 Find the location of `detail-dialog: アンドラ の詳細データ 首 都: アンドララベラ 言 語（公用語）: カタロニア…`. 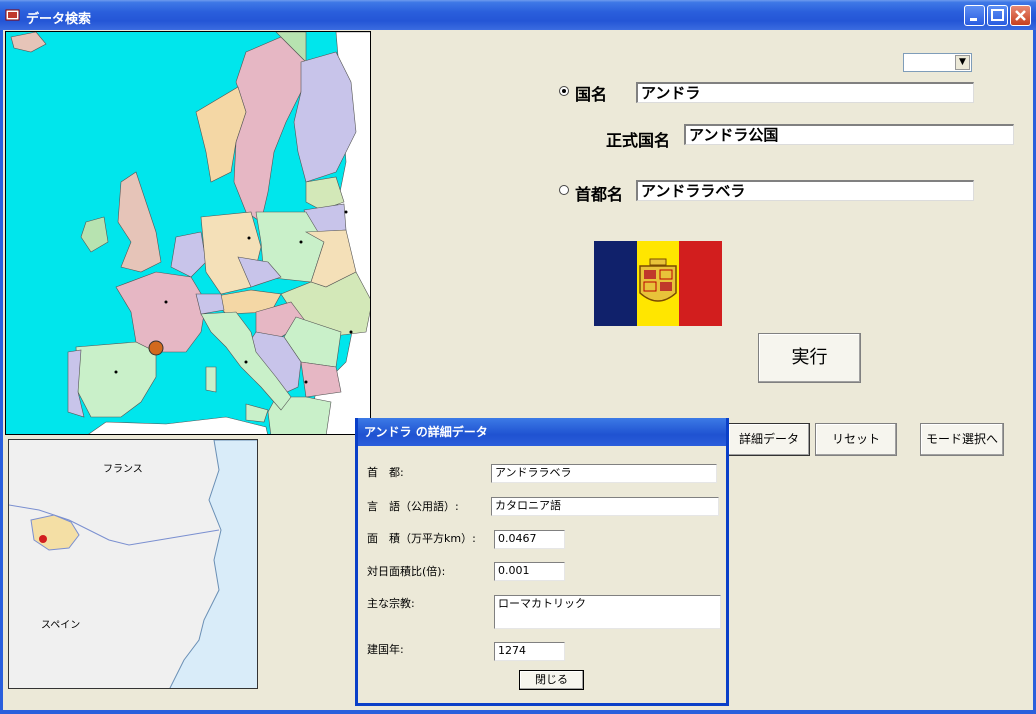

detail-dialog: アンドラ の詳細データ 首 都: アンドララベラ 言 語（公用語）: カタロニア… is located at coordinates (542, 562).